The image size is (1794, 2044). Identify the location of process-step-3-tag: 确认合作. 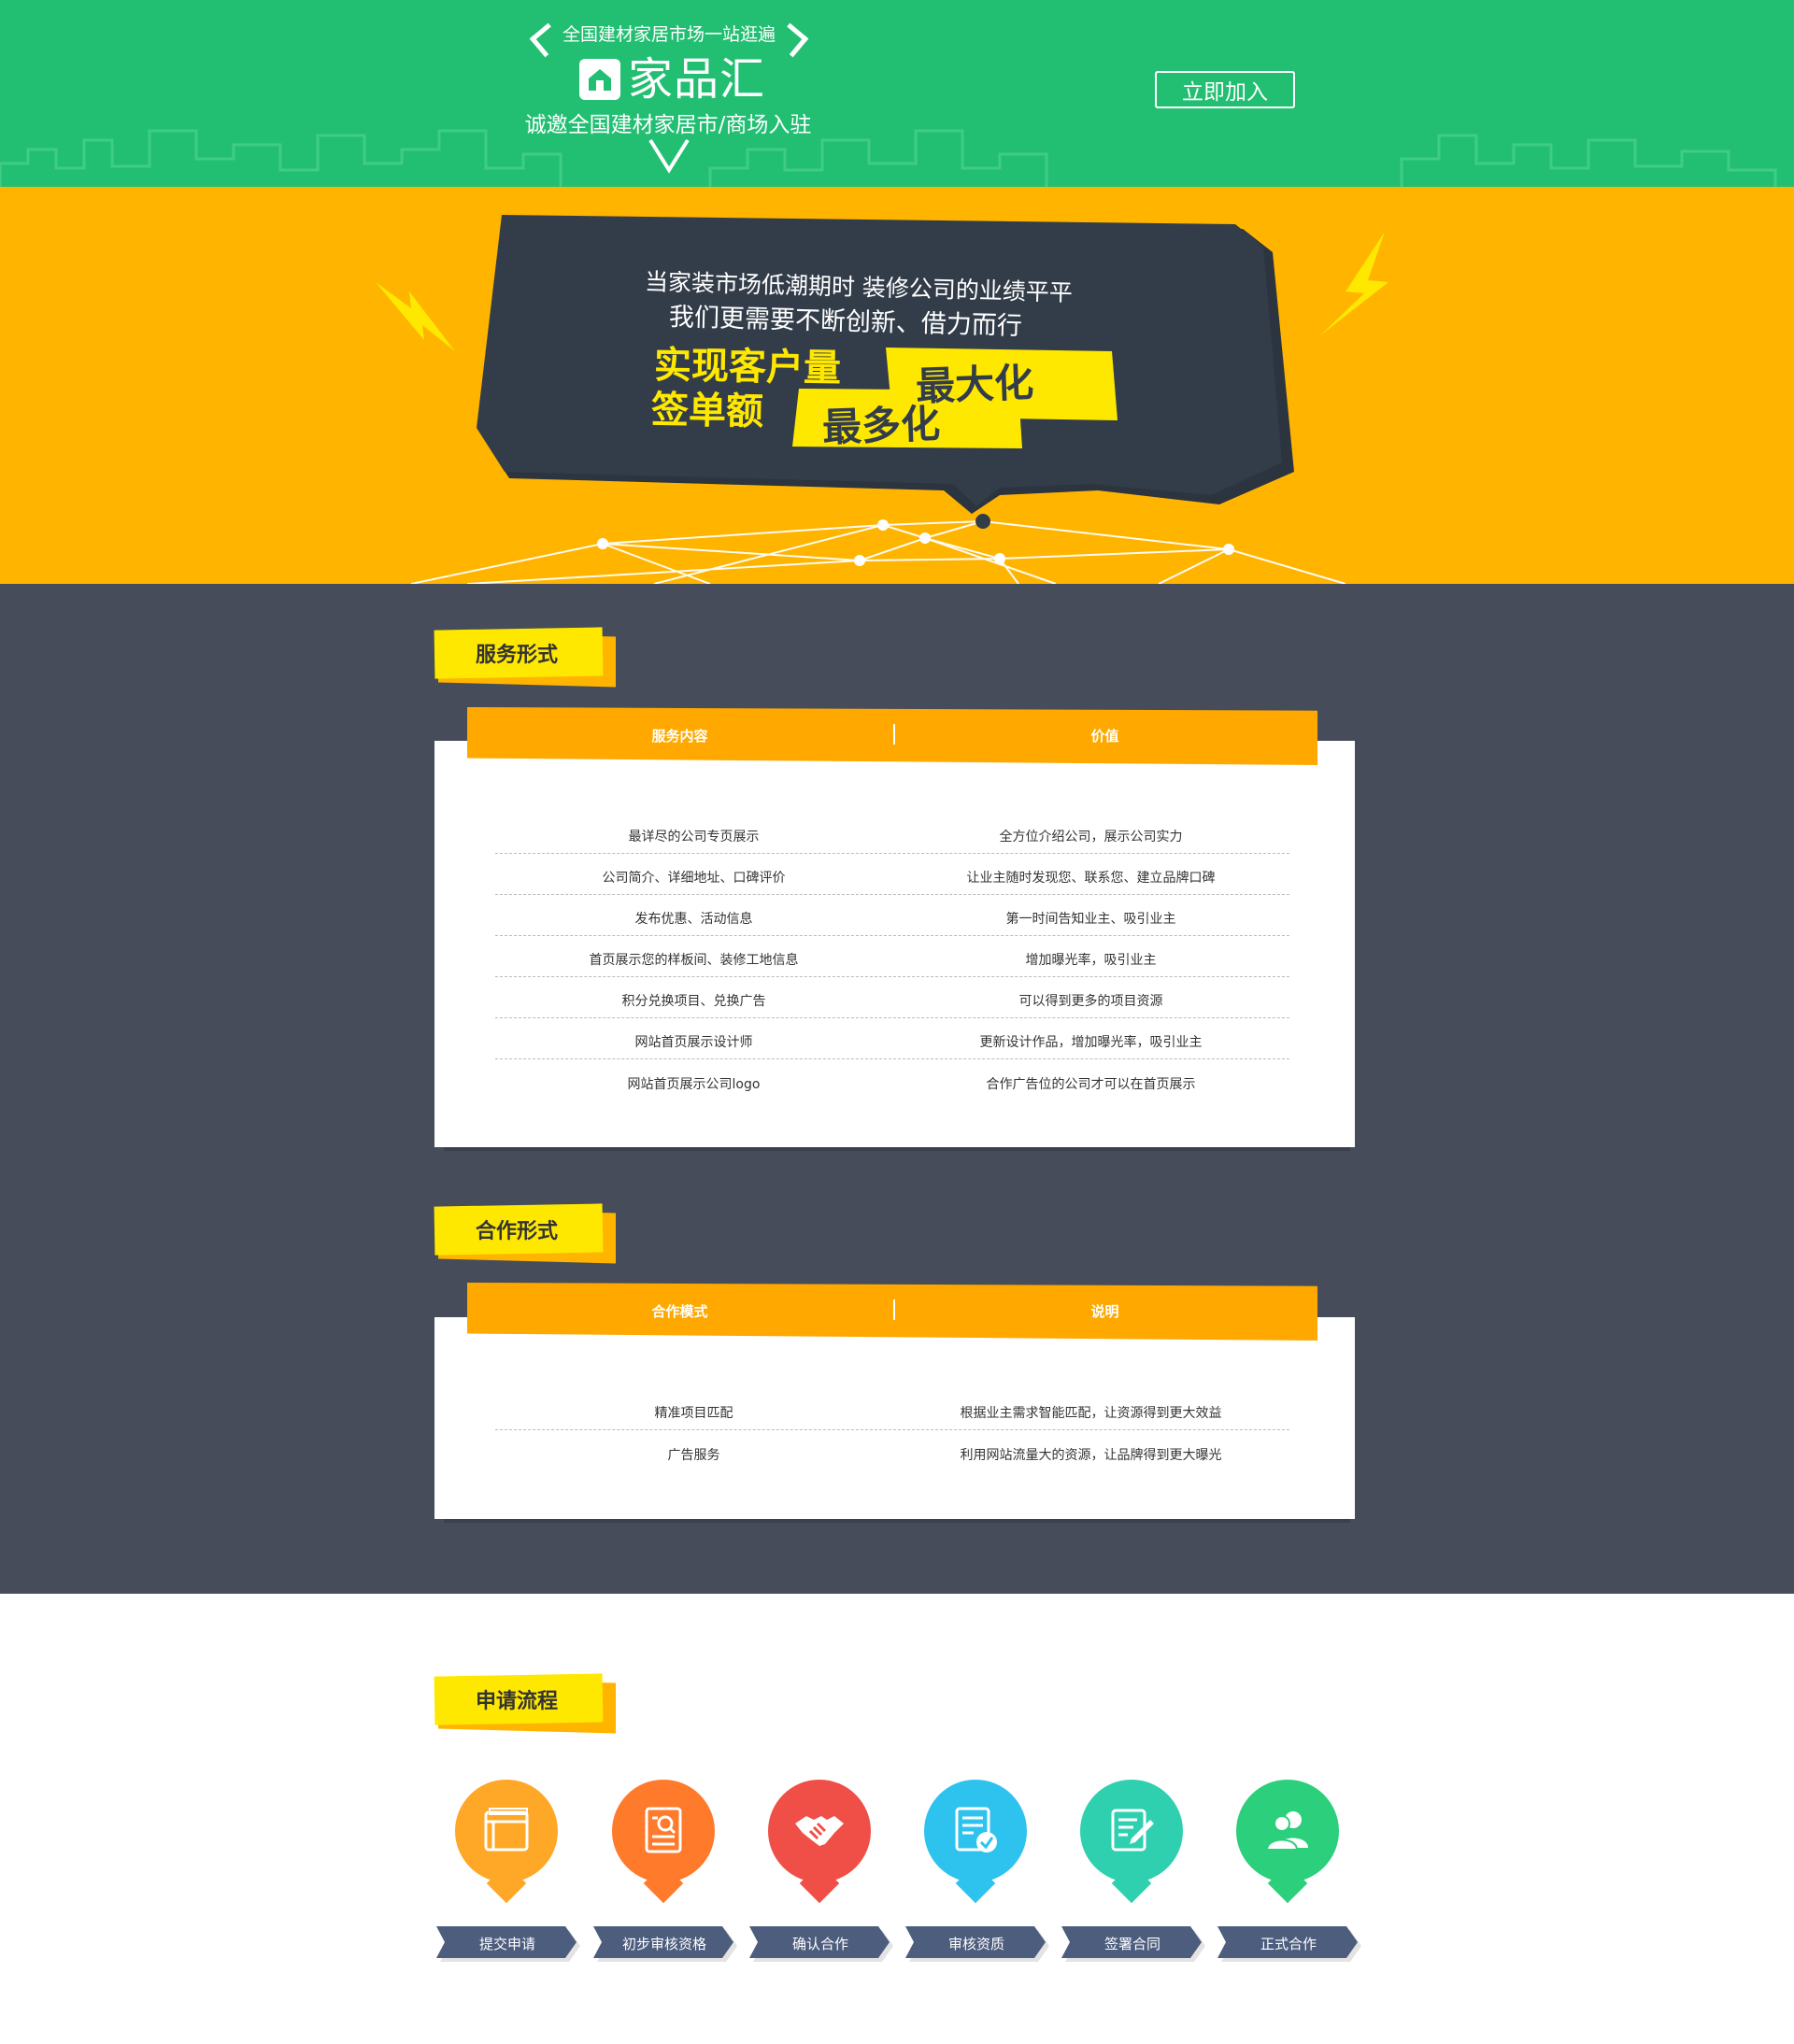
(821, 1944).